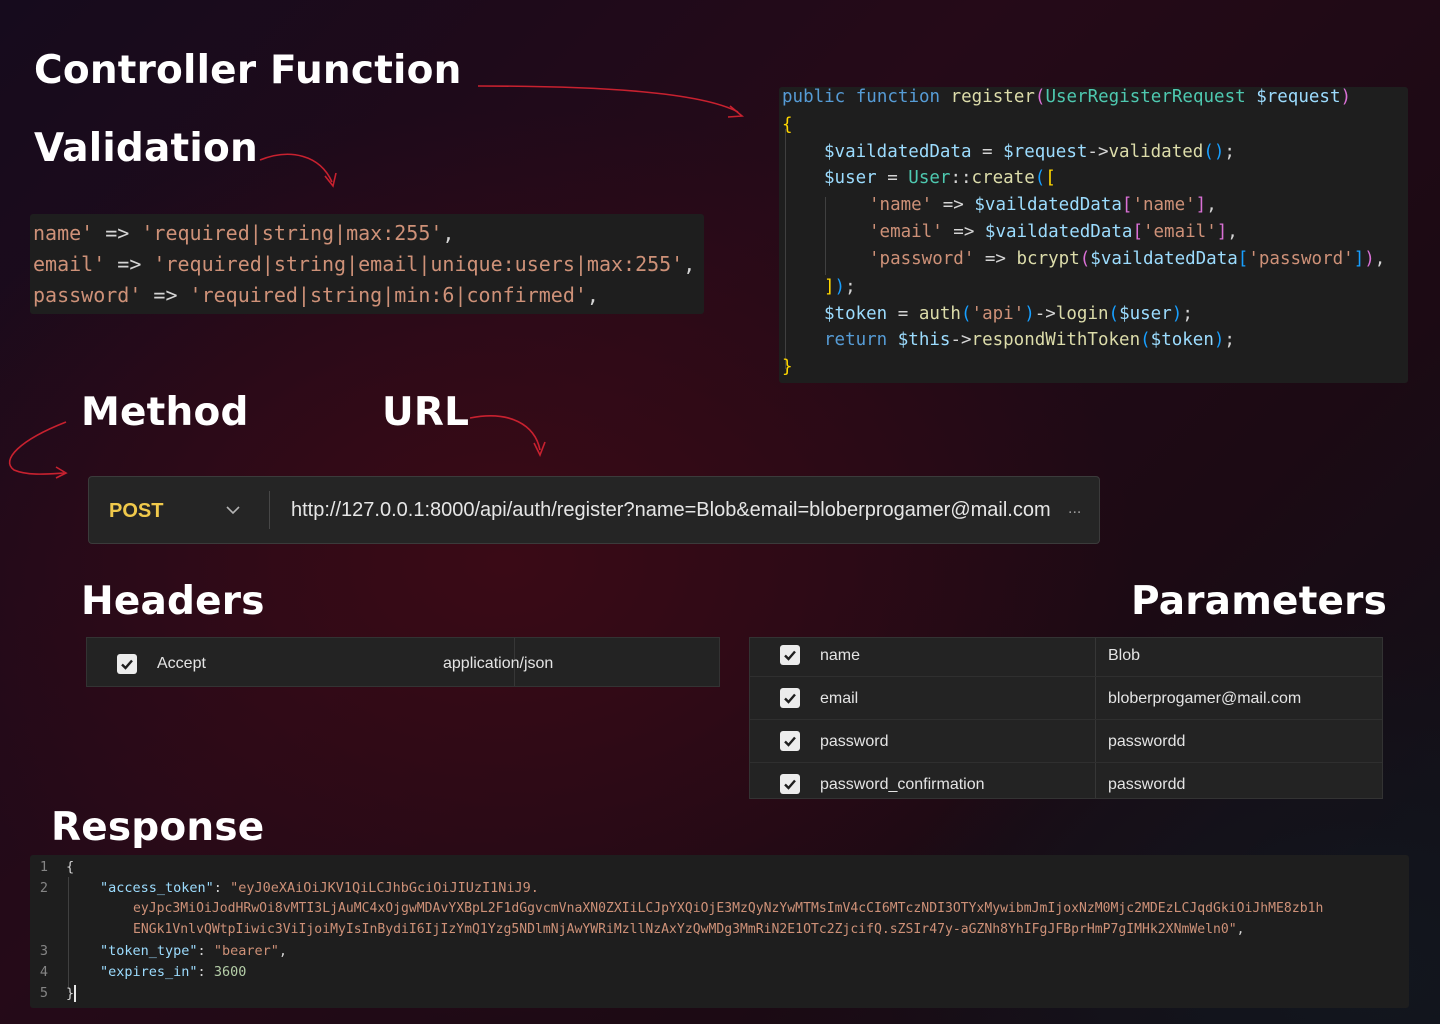  I want to click on code-token: 'password', so click(1301, 259).